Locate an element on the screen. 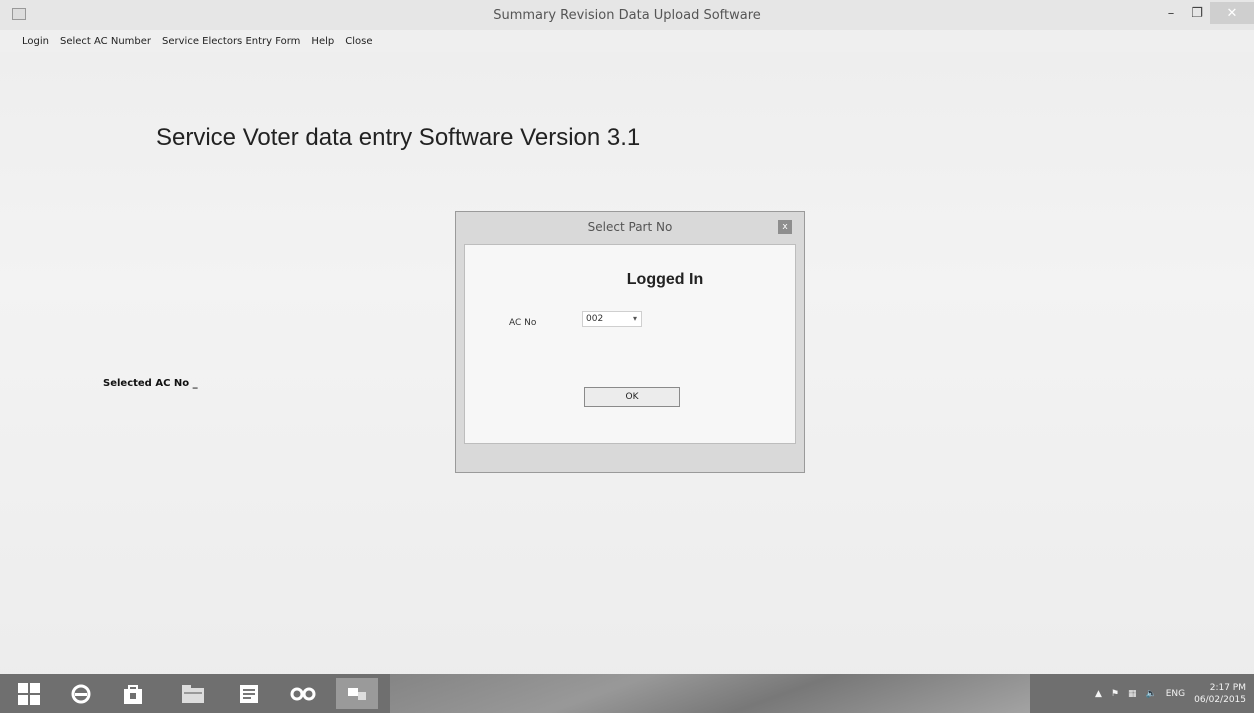 Image resolution: width=1254 pixels, height=713 pixels. menu-service-electors-entry-form: Service Electors Entry Form is located at coordinates (231, 41).